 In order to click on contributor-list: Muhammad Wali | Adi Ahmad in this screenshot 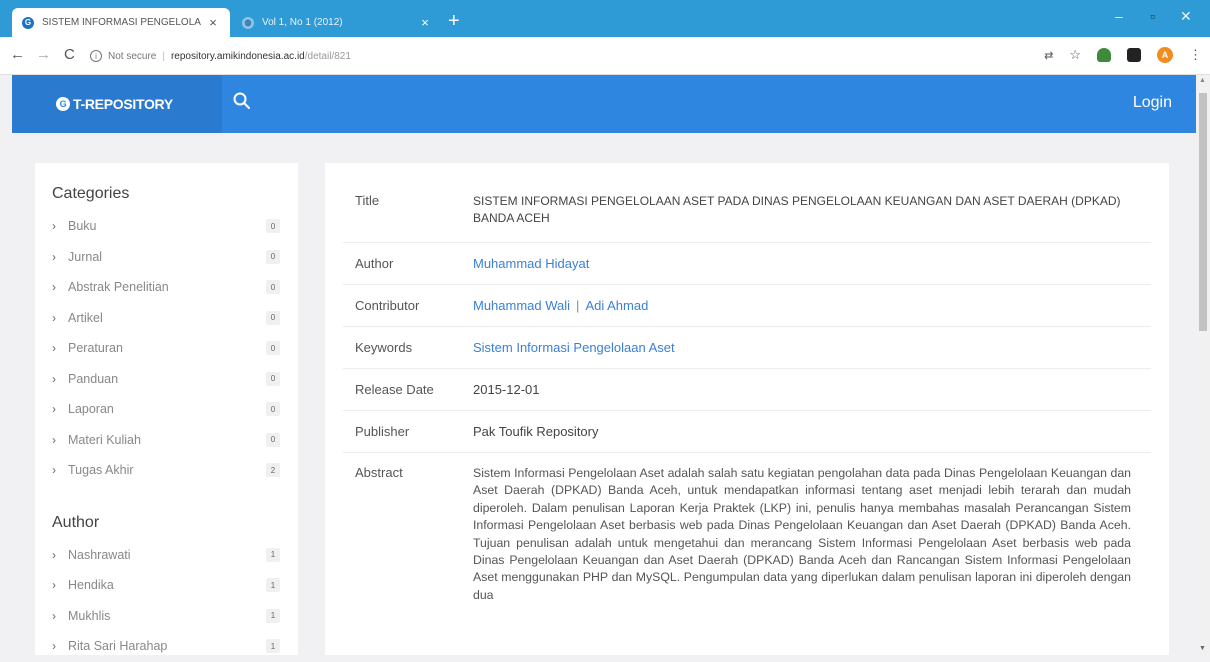, I will do `click(812, 305)`.